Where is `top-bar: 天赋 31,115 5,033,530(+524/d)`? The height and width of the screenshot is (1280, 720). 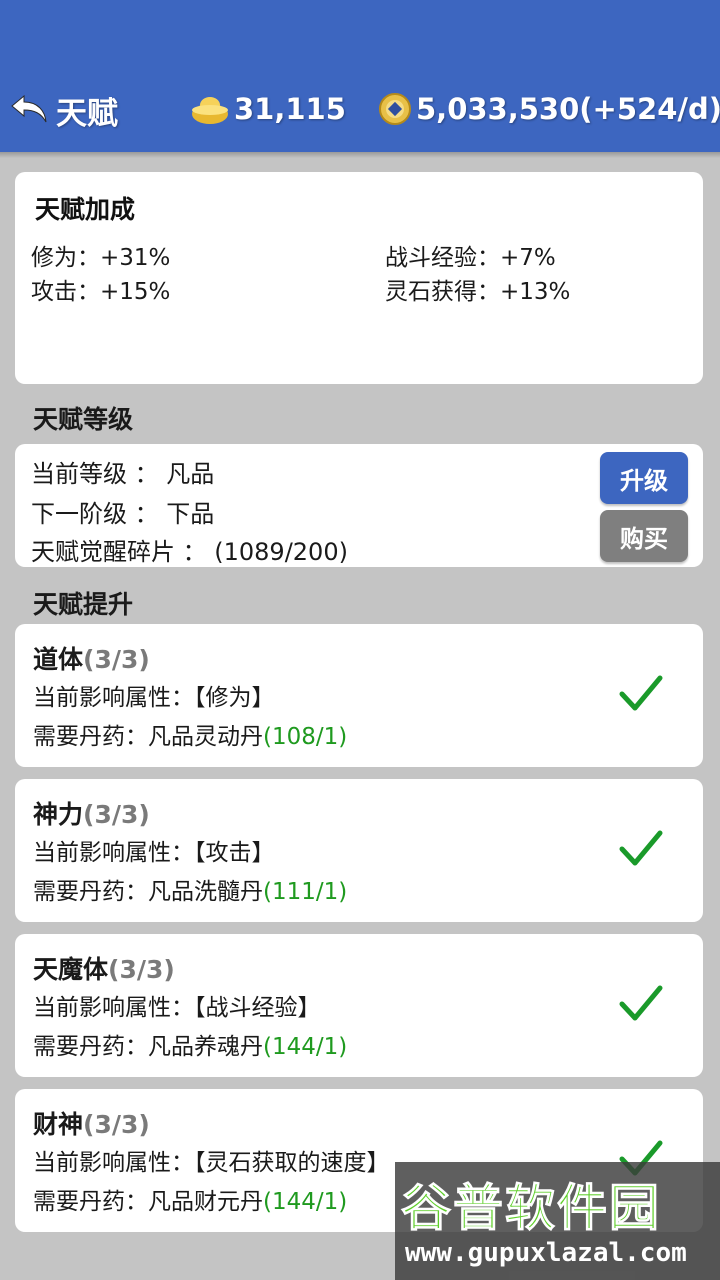 top-bar: 天赋 31,115 5,033,530(+524/d) is located at coordinates (360, 76).